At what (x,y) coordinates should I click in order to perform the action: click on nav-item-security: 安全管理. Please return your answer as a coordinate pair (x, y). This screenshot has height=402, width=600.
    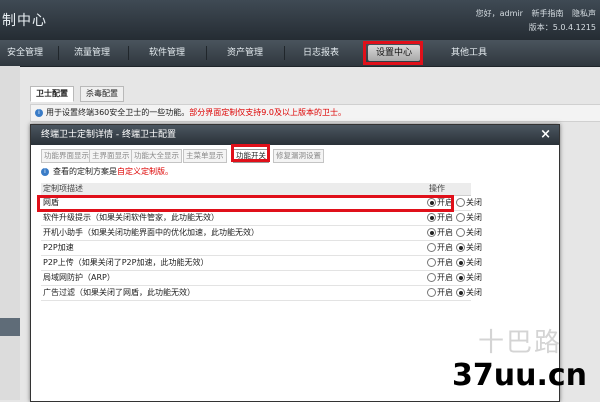
    Looking at the image, I should click on (25, 53).